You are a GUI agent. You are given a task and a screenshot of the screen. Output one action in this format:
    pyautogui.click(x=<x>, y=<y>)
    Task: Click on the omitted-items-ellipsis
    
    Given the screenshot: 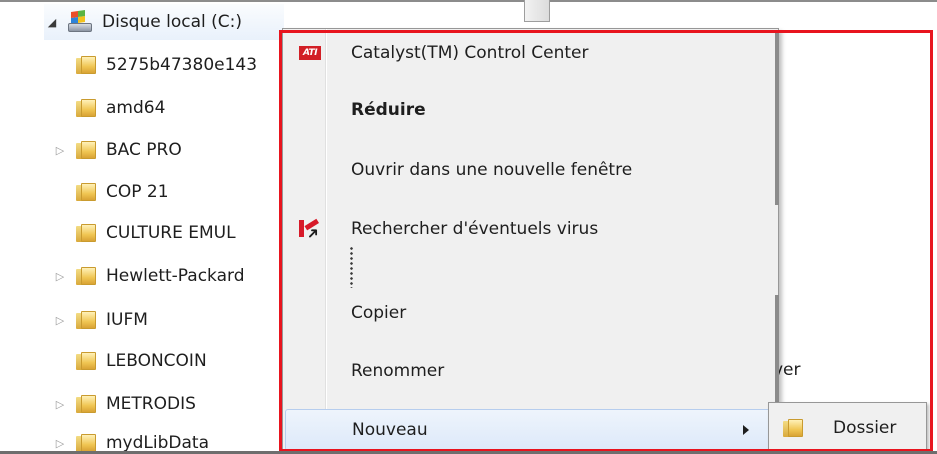 What is the action you would take?
    pyautogui.click(x=351, y=267)
    